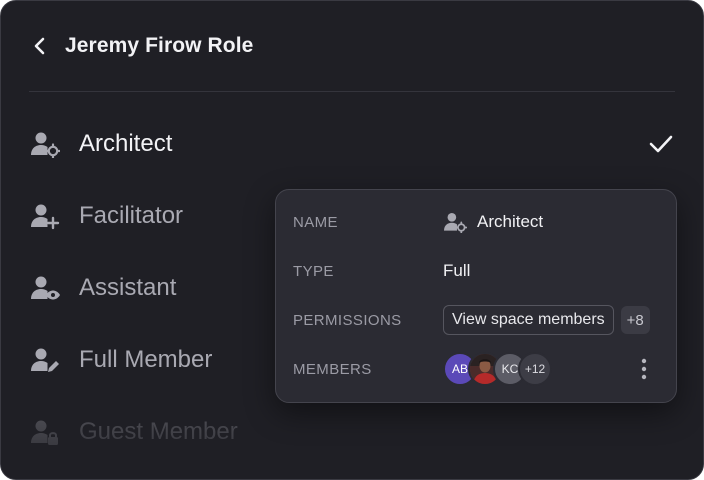  Describe the element at coordinates (45, 288) in the screenshot. I see `user-eye-icon` at that location.